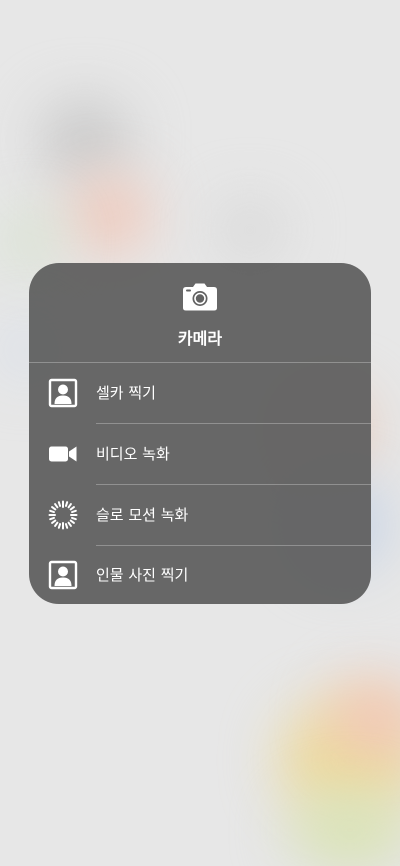 The image size is (400, 866). I want to click on video-camera-icon, so click(63, 454).